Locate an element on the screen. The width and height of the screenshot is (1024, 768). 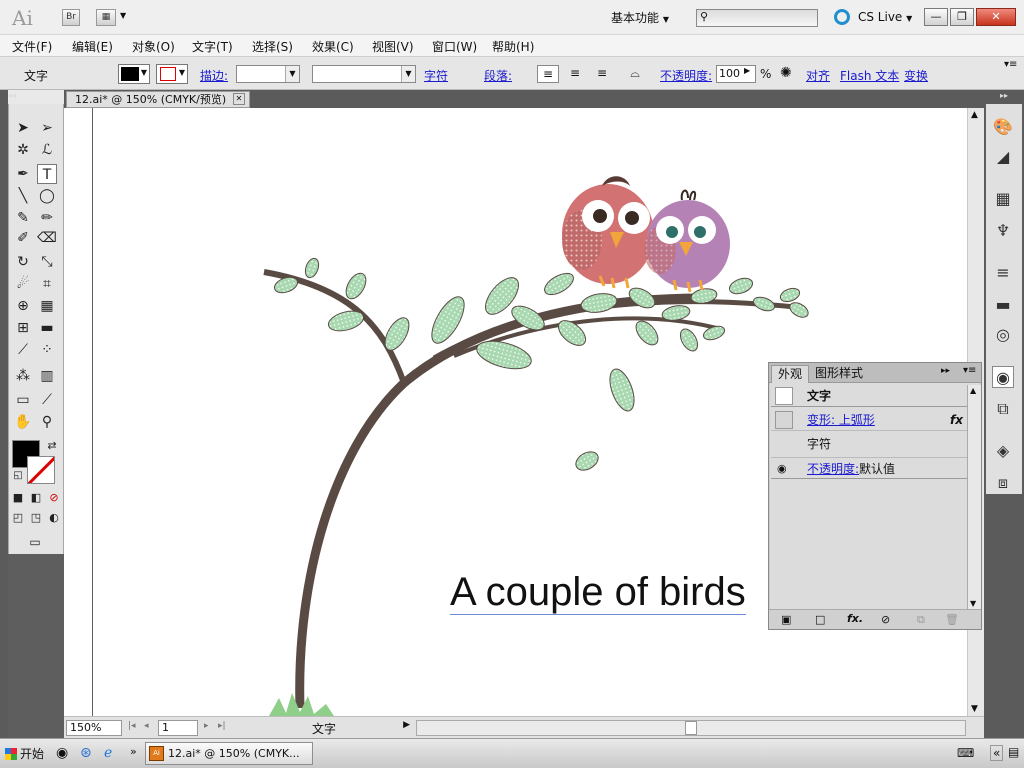
last-artboard-icon: ▸| is located at coordinates (222, 726).